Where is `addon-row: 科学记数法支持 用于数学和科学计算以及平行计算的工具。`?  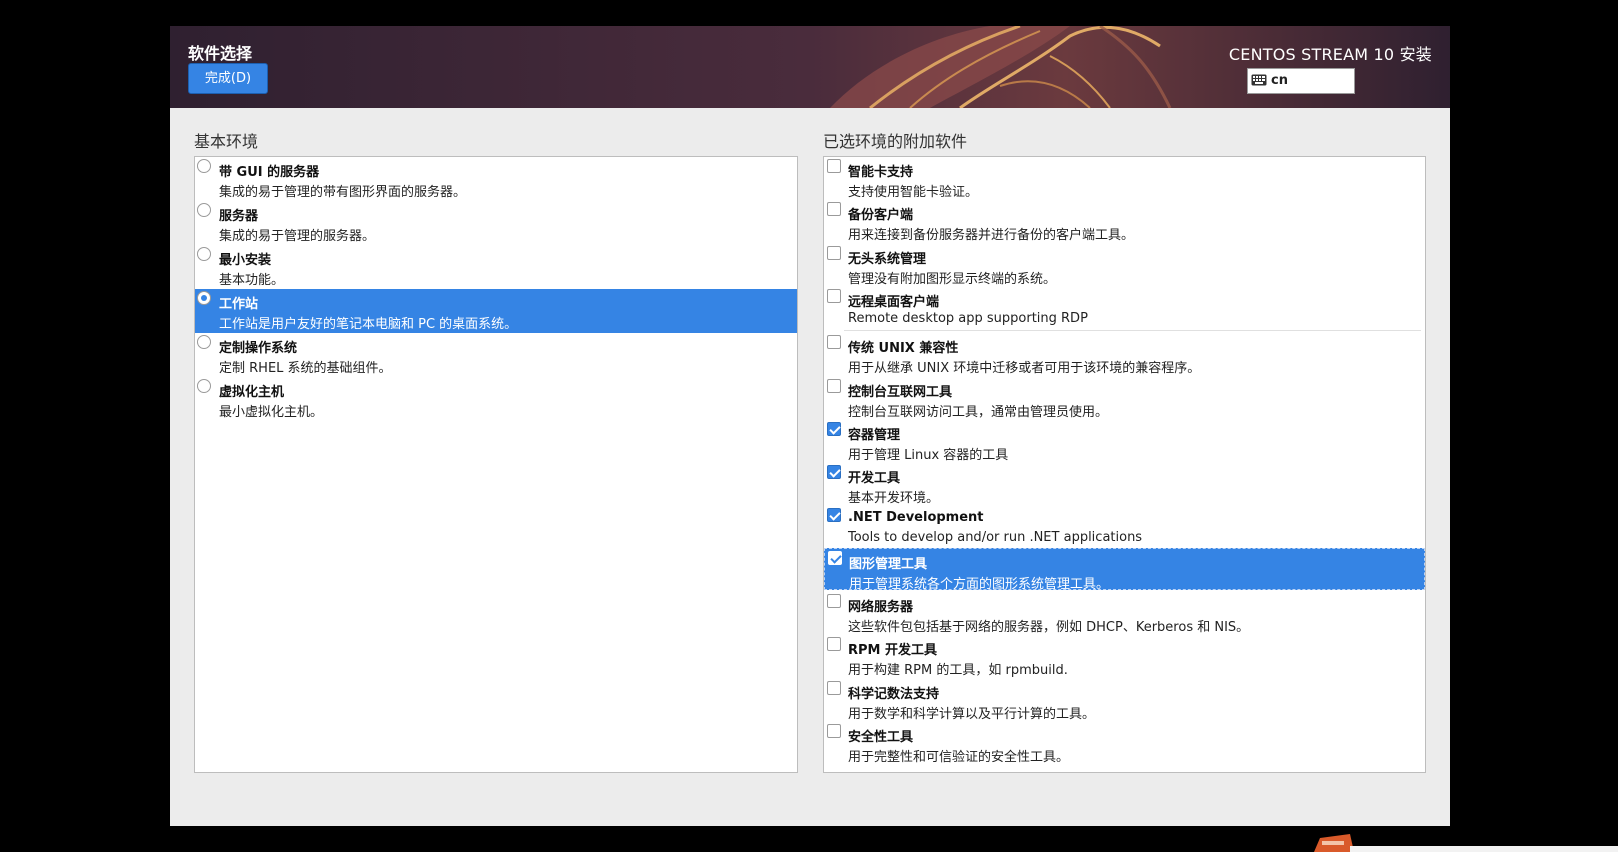 addon-row: 科学记数法支持 用于数学和科学计算以及平行计算的工具。 is located at coordinates (1124, 700).